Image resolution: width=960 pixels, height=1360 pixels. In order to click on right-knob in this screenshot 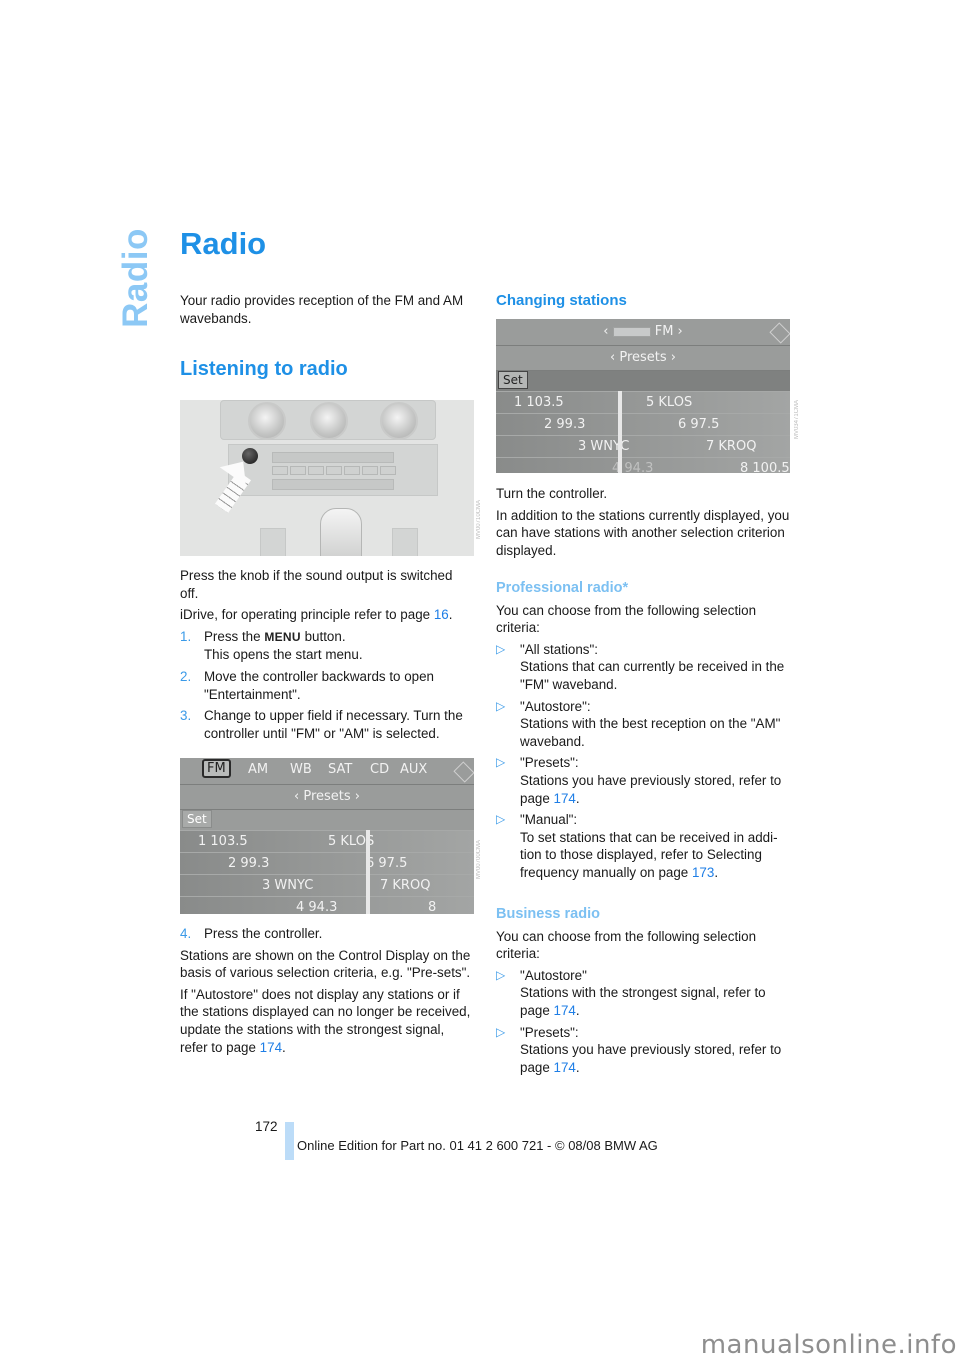, I will do `click(399, 421)`.